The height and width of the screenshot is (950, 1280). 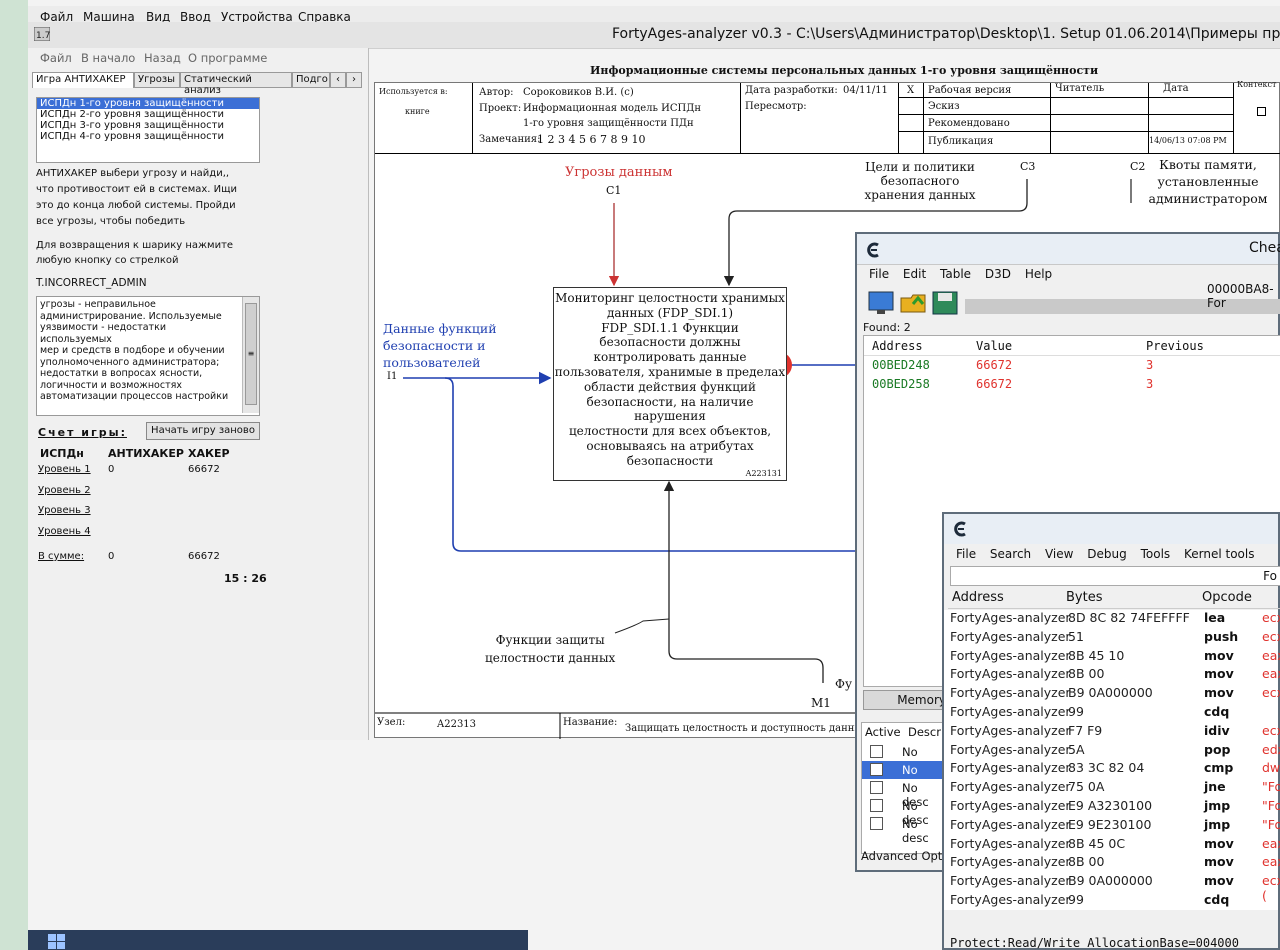 What do you see at coordinates (1219, 881) in the screenshot?
I see `disasm-op: mov` at bounding box center [1219, 881].